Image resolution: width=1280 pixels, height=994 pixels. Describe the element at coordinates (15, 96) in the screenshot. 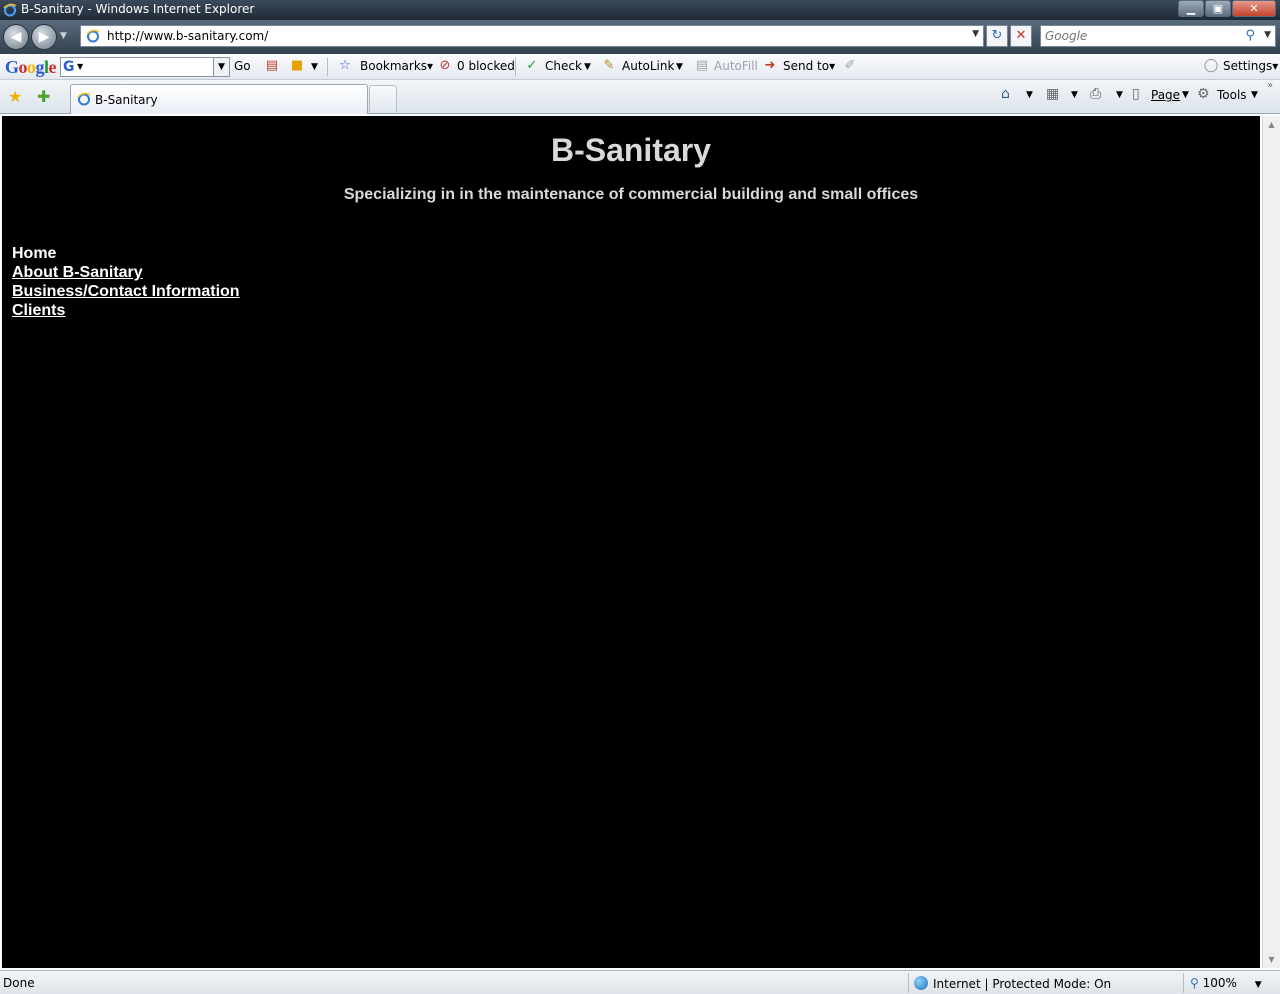

I see `favorites-star-icon: ★` at that location.